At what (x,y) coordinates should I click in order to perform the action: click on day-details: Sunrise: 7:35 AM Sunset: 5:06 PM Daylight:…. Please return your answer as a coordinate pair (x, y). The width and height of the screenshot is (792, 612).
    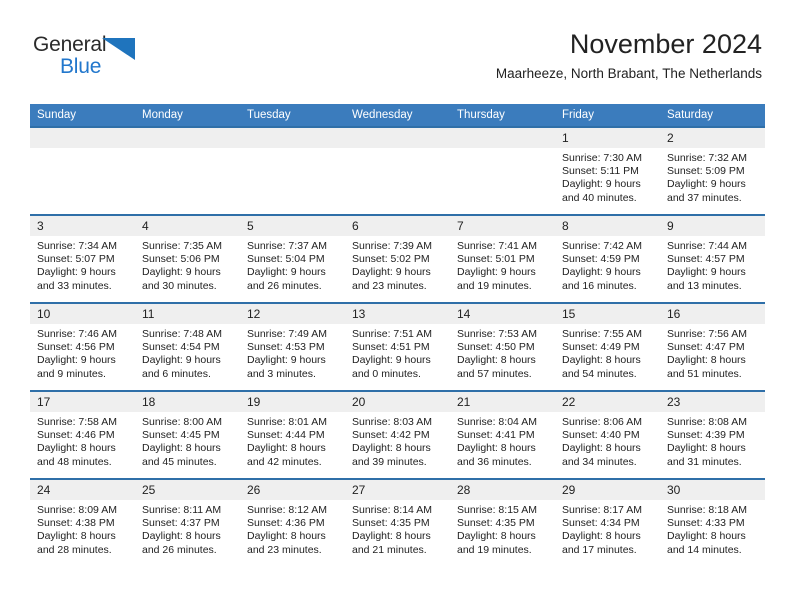
    Looking at the image, I should click on (187, 264).